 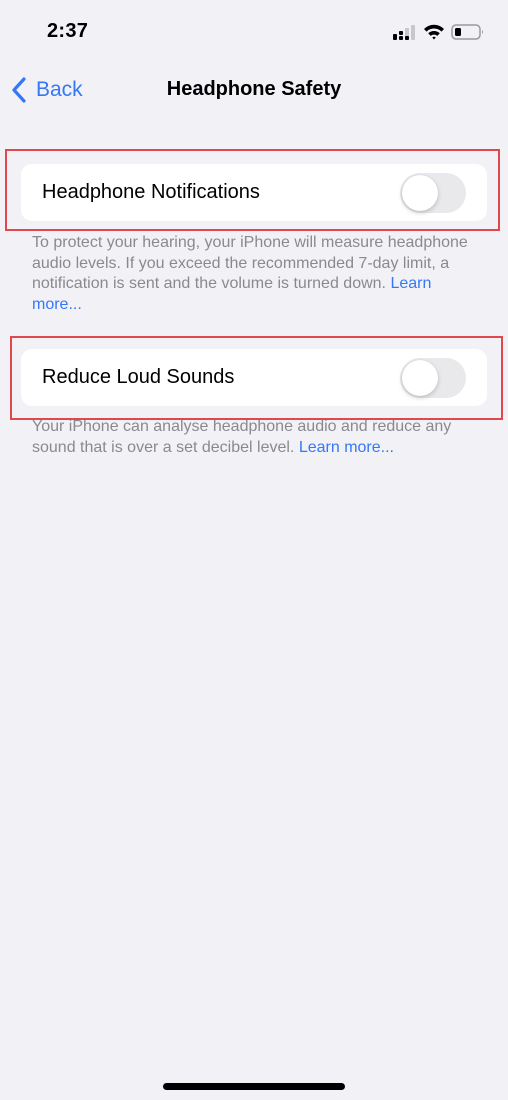 What do you see at coordinates (151, 192) in the screenshot?
I see `headphone-notifications-label: Headphone Notifications` at bounding box center [151, 192].